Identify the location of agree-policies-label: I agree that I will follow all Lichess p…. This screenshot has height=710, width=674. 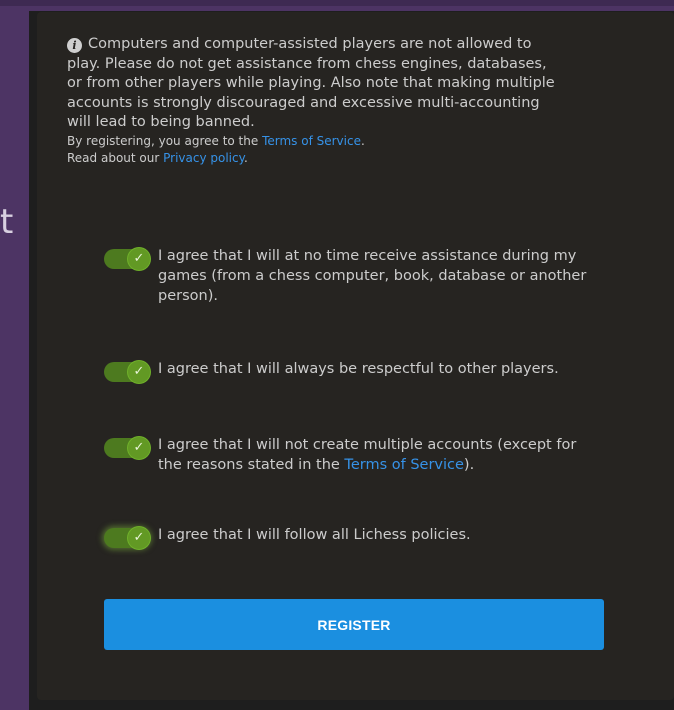
(314, 535).